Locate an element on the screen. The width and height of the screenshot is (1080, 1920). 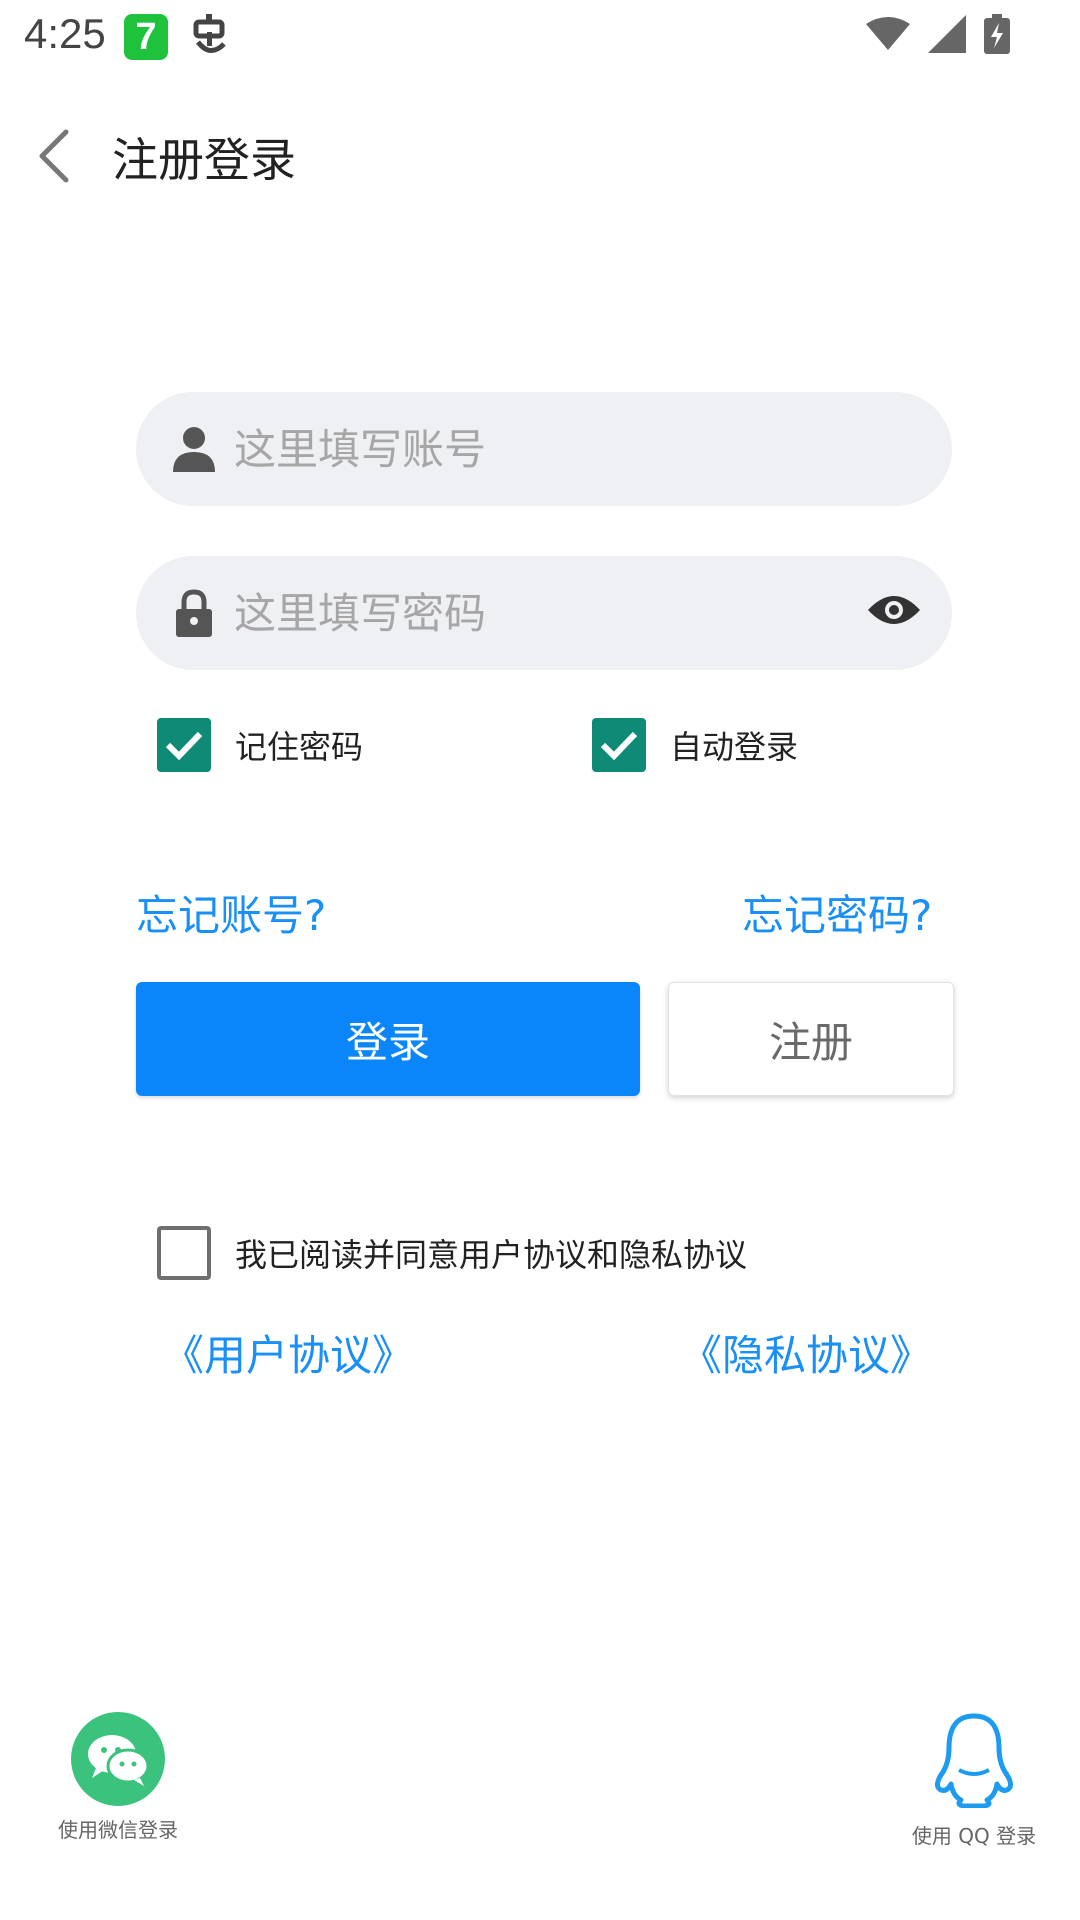
remember-password-option: 记住密码 is located at coordinates (260, 745).